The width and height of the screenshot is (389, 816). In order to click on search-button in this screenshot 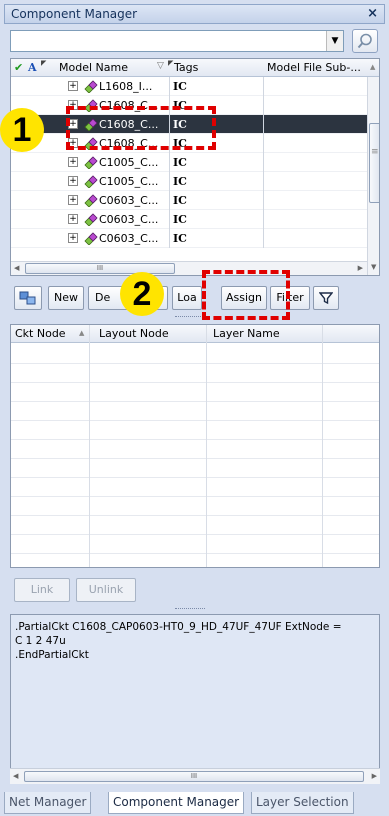, I will do `click(365, 41)`.